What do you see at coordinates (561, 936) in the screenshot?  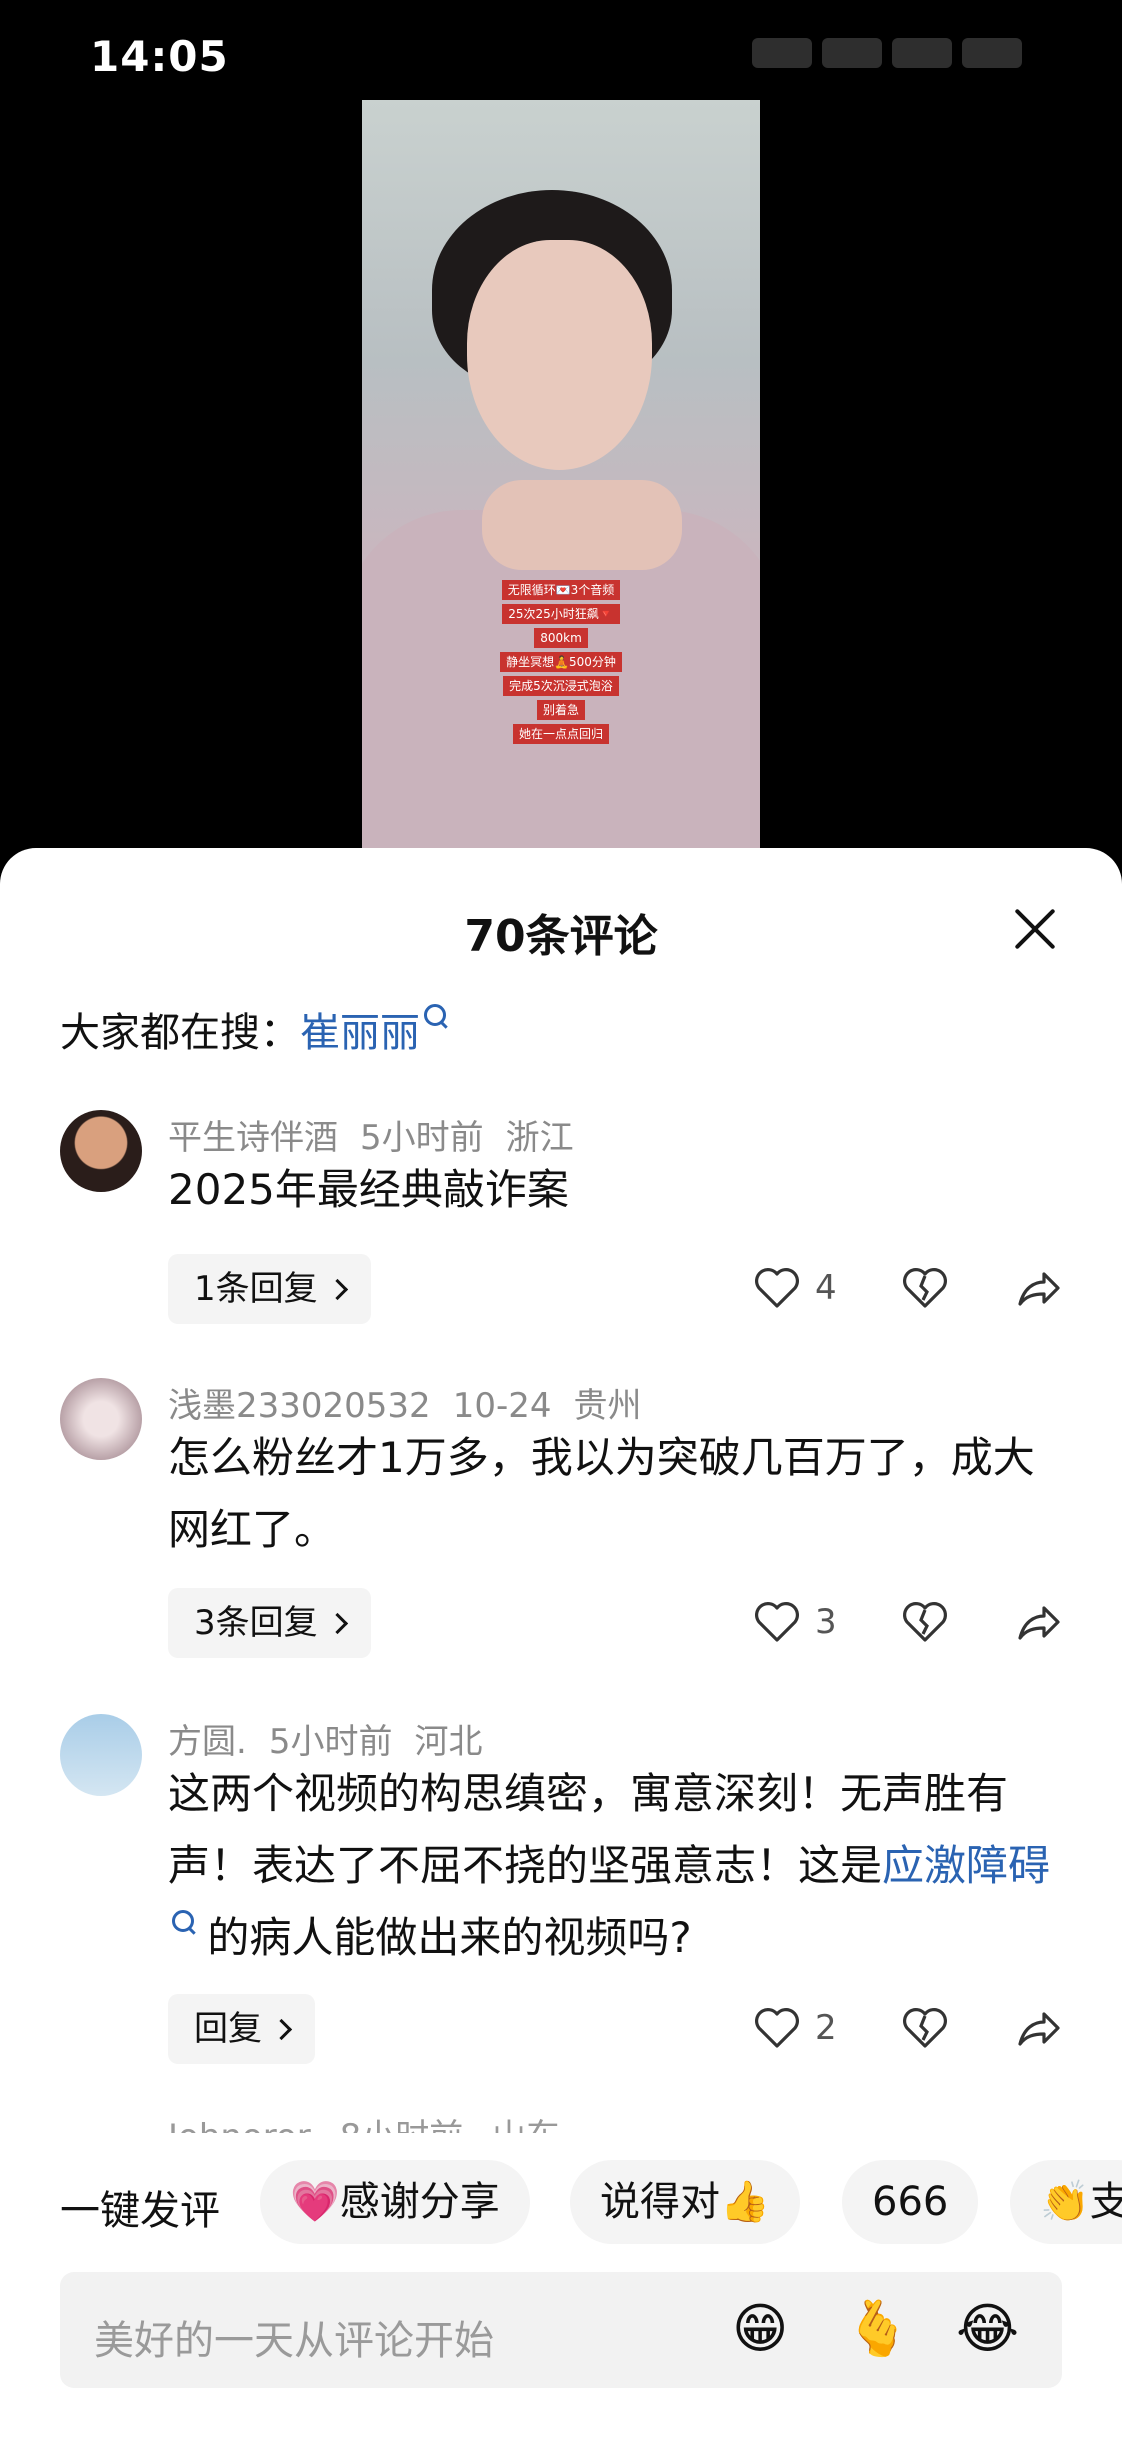 I see `comments-title: 70条评论` at bounding box center [561, 936].